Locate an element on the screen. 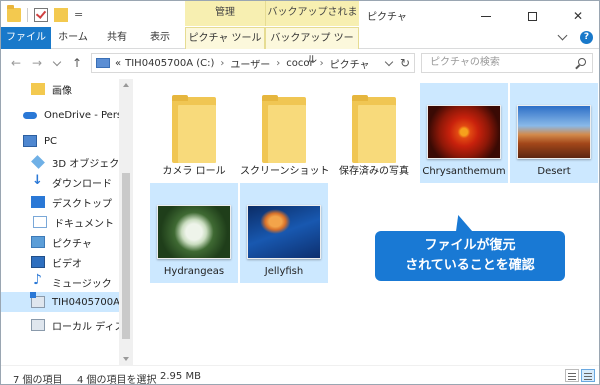 The width and height of the screenshot is (600, 385). nav-item-images: 画像 is located at coordinates (60, 89).